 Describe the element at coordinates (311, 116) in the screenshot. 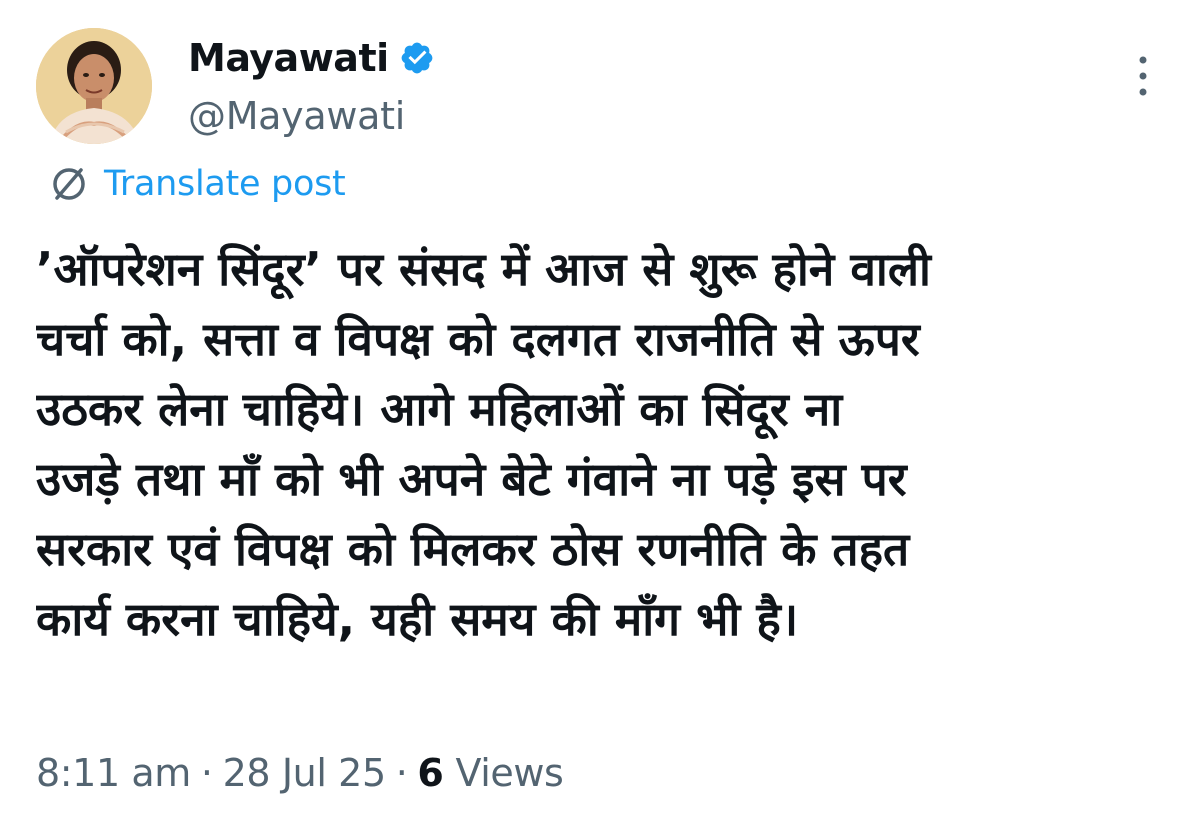

I see `author-handle: @Mayawati` at that location.